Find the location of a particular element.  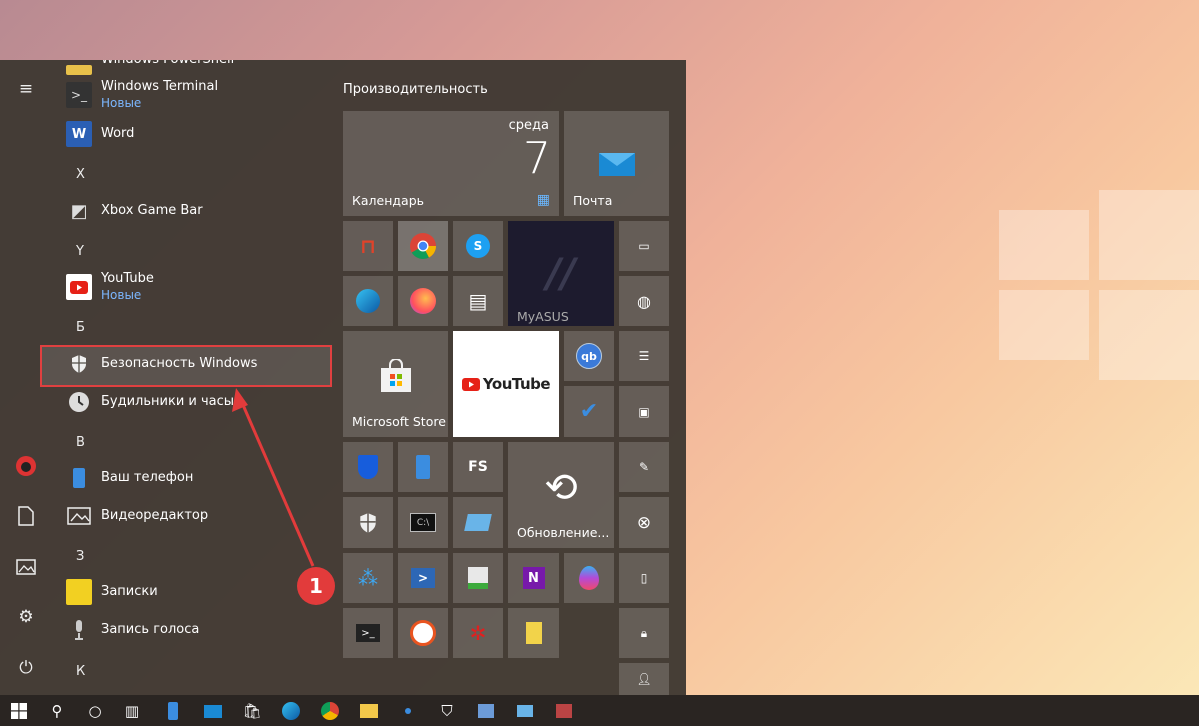

cortana-icon: ○ is located at coordinates (95, 711).